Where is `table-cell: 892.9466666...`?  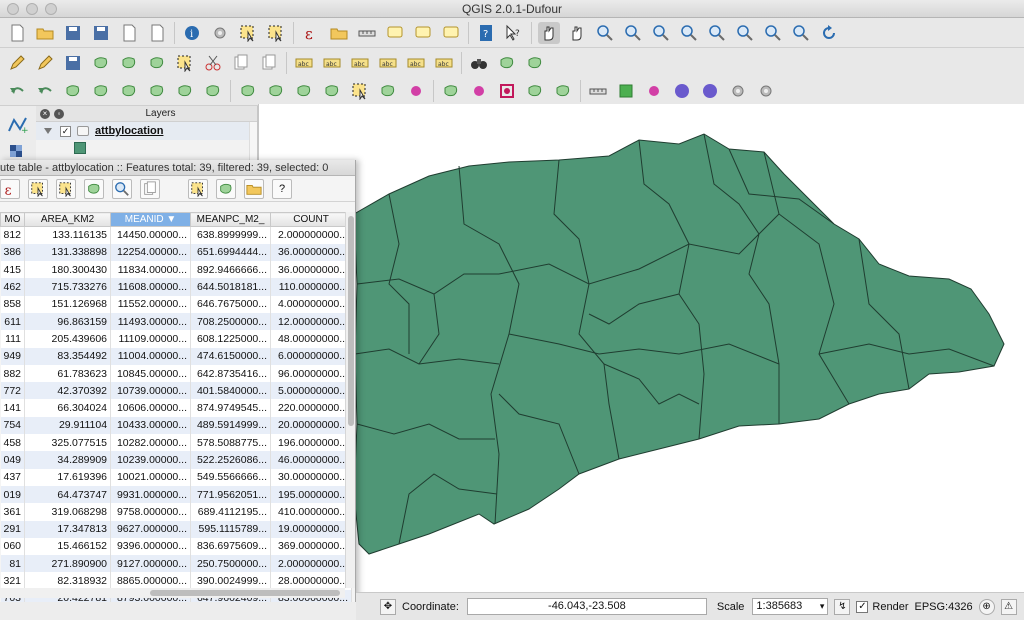
table-cell: 892.9466666... is located at coordinates (231, 270).